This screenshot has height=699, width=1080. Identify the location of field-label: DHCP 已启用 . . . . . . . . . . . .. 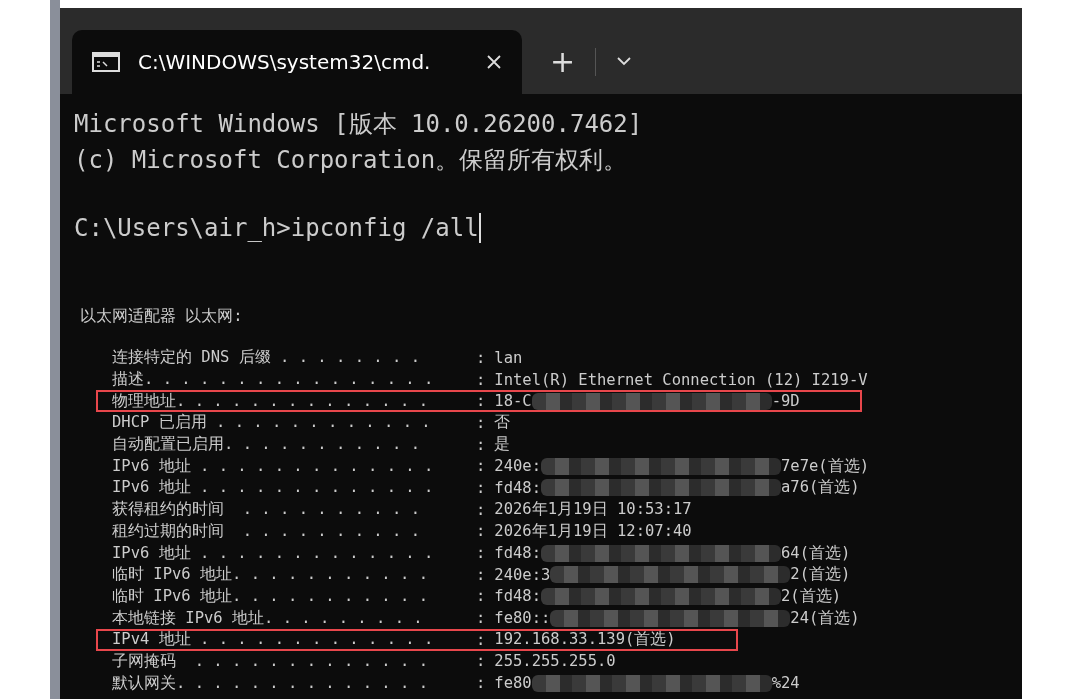
(272, 423).